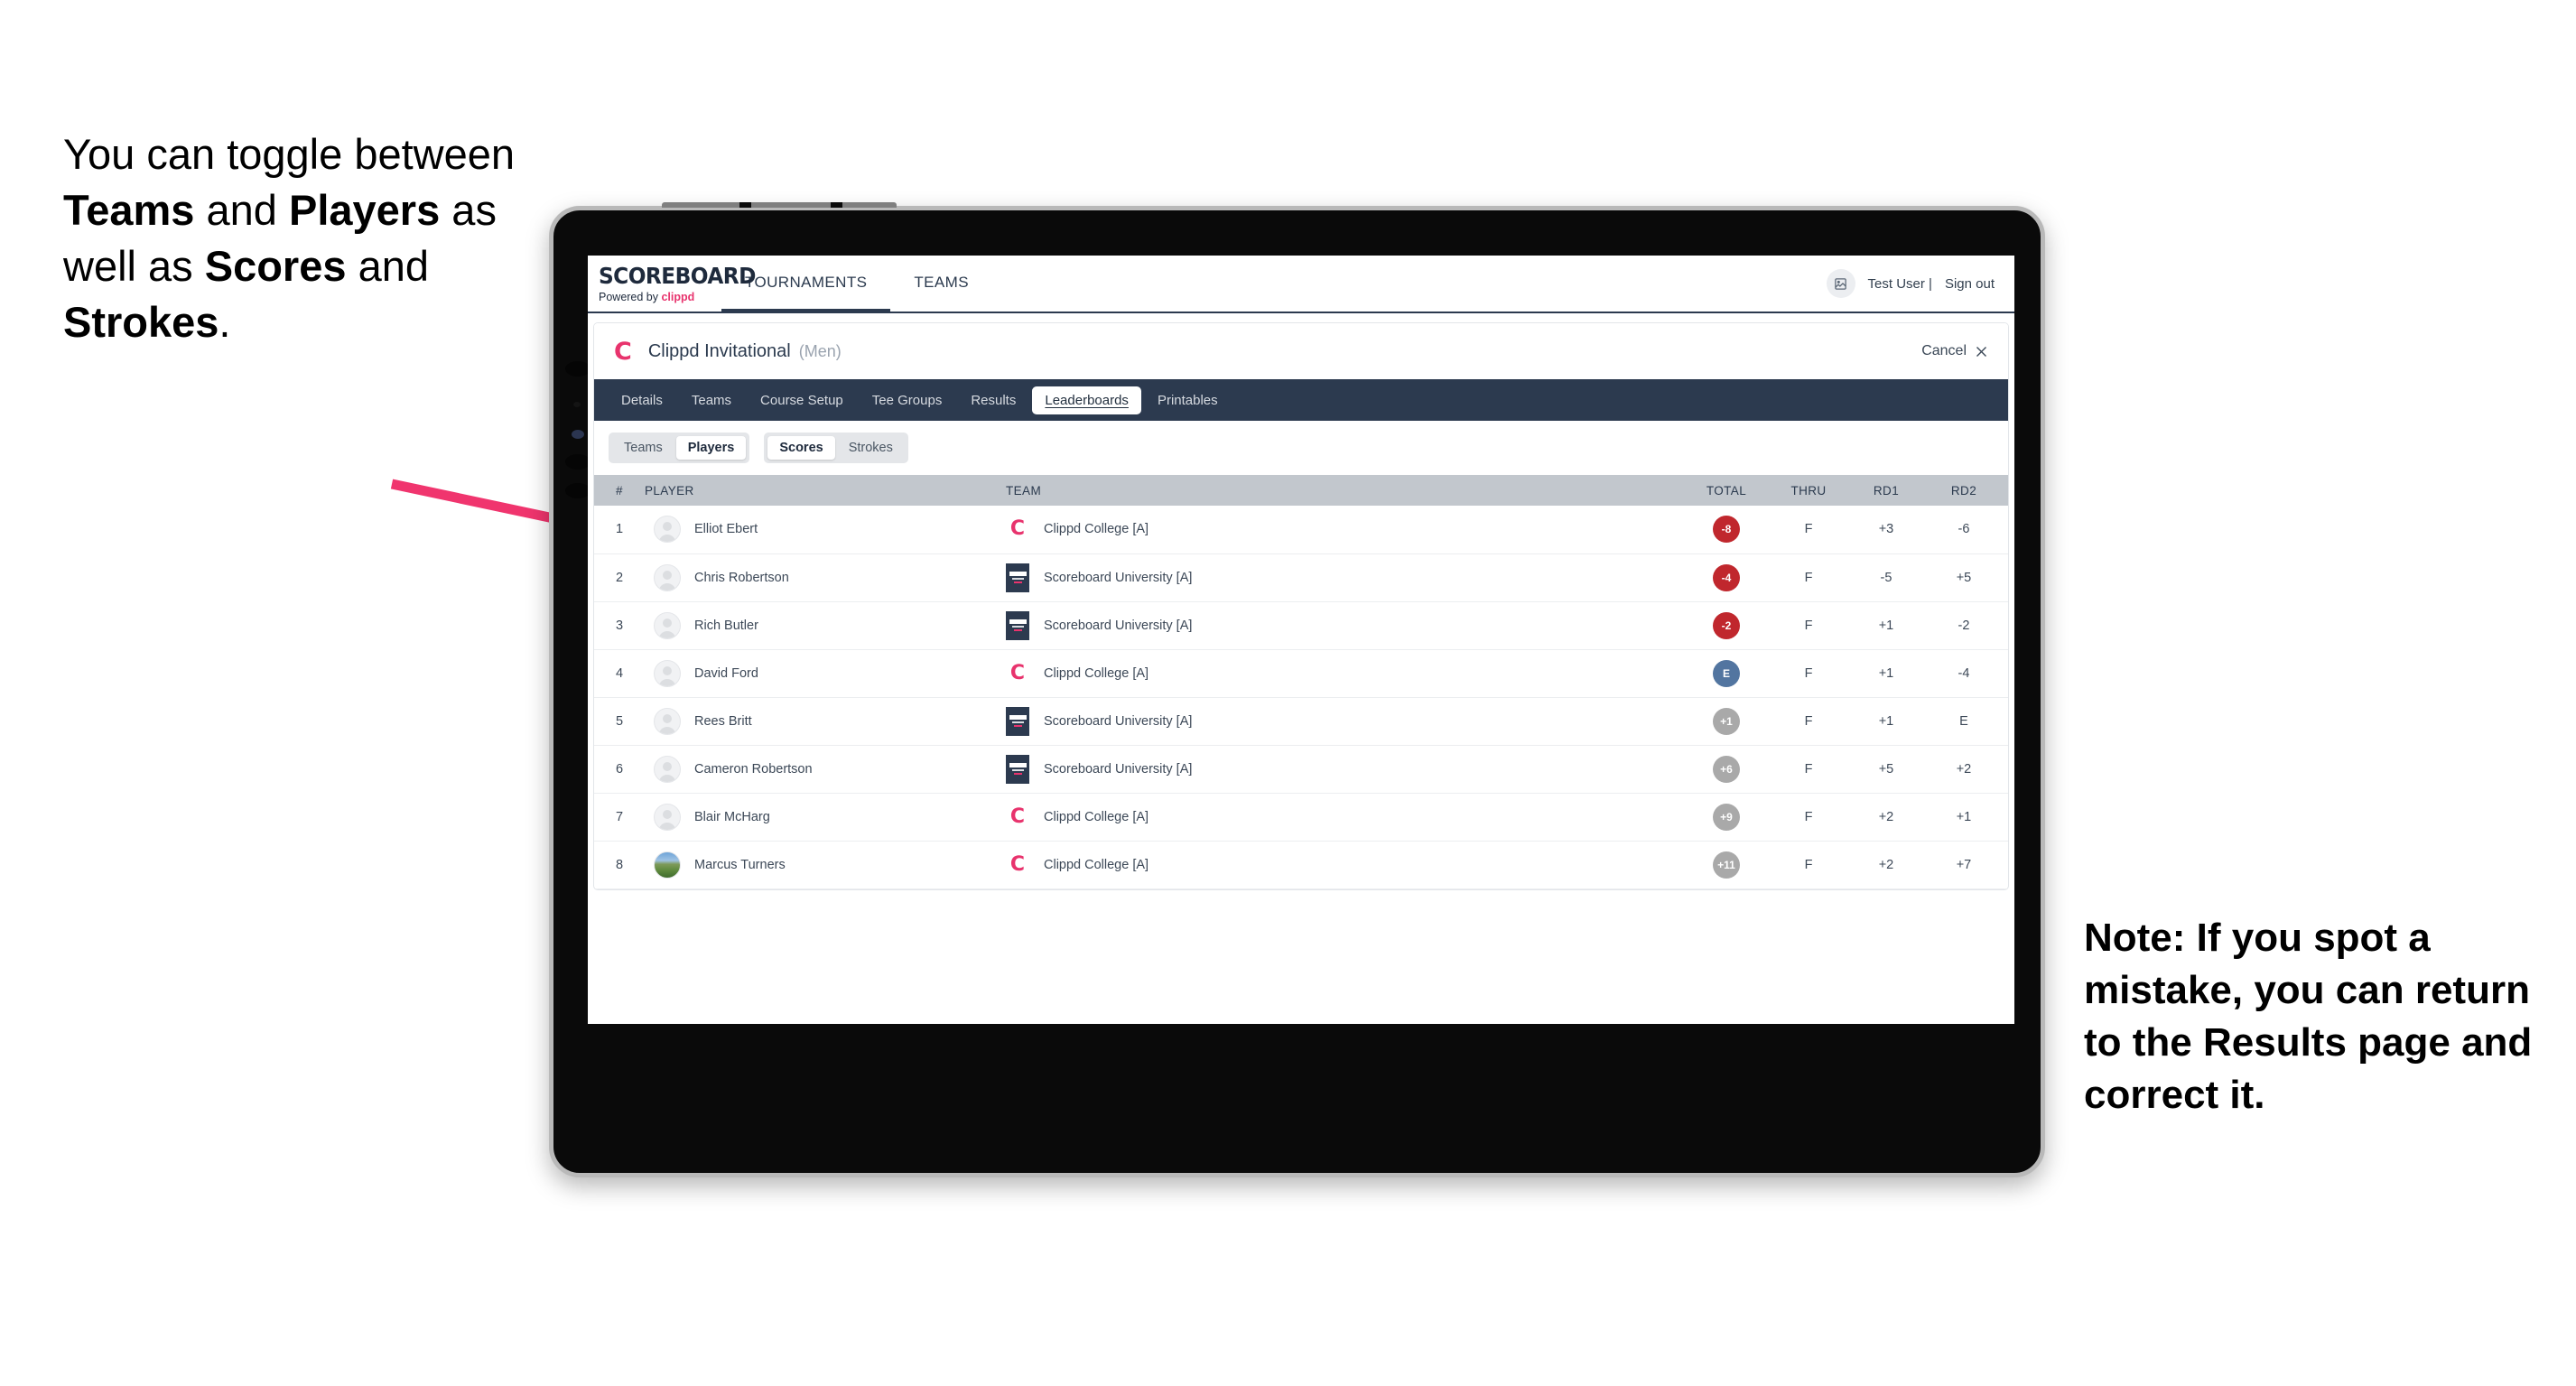  I want to click on clippd-wordmark: clippd, so click(678, 296).